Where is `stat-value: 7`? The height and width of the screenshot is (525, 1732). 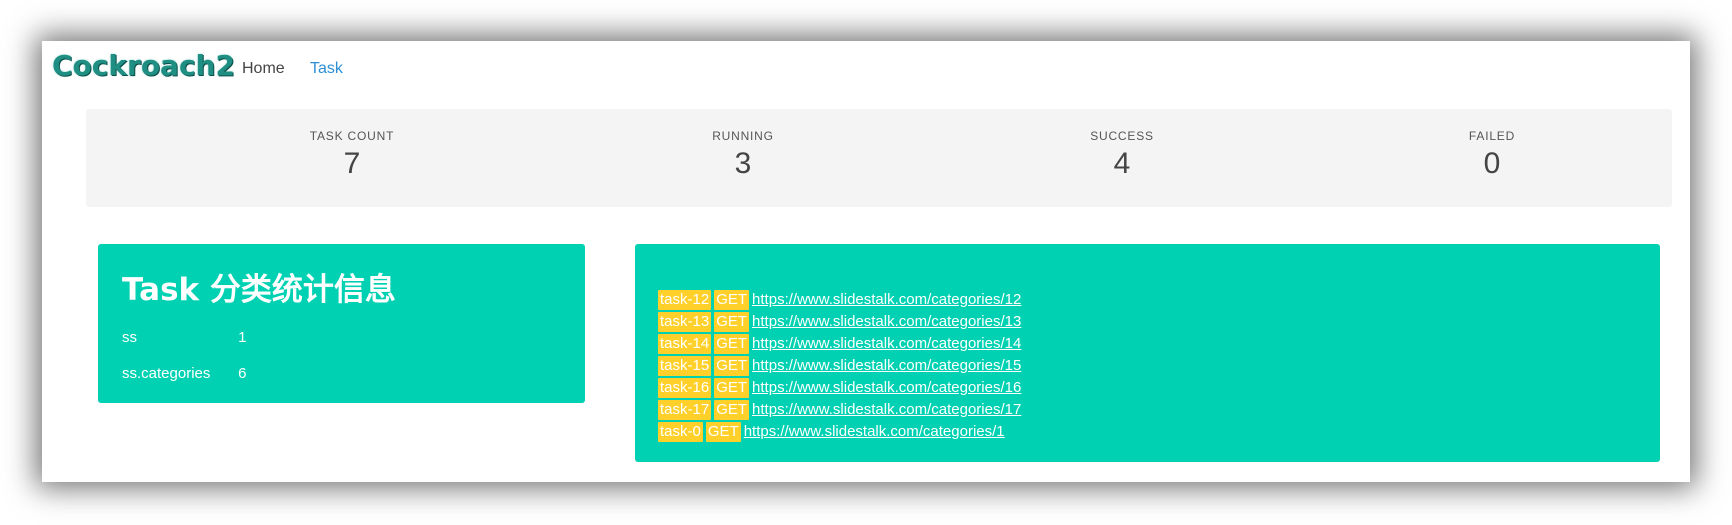
stat-value: 7 is located at coordinates (352, 163).